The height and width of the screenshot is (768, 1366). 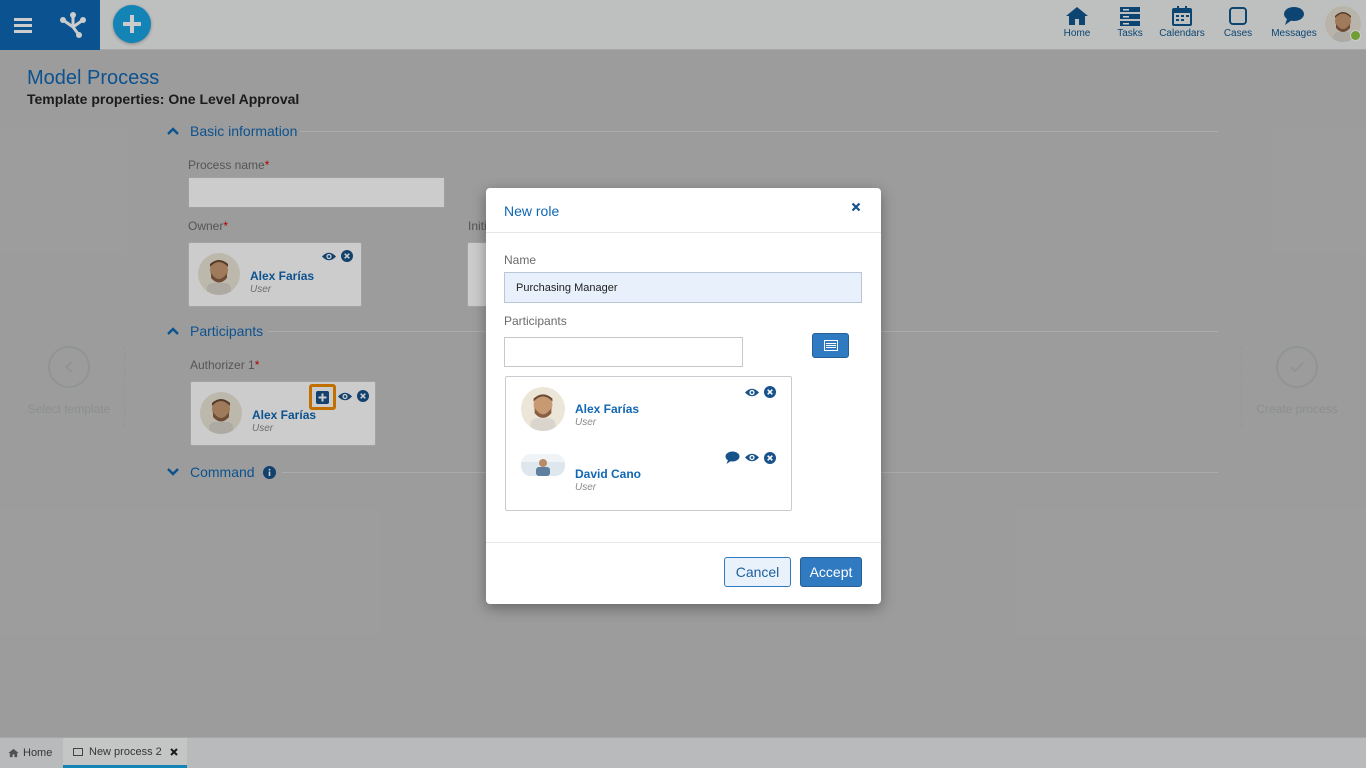 I want to click on participant-name: Alex Farías, so click(x=607, y=409).